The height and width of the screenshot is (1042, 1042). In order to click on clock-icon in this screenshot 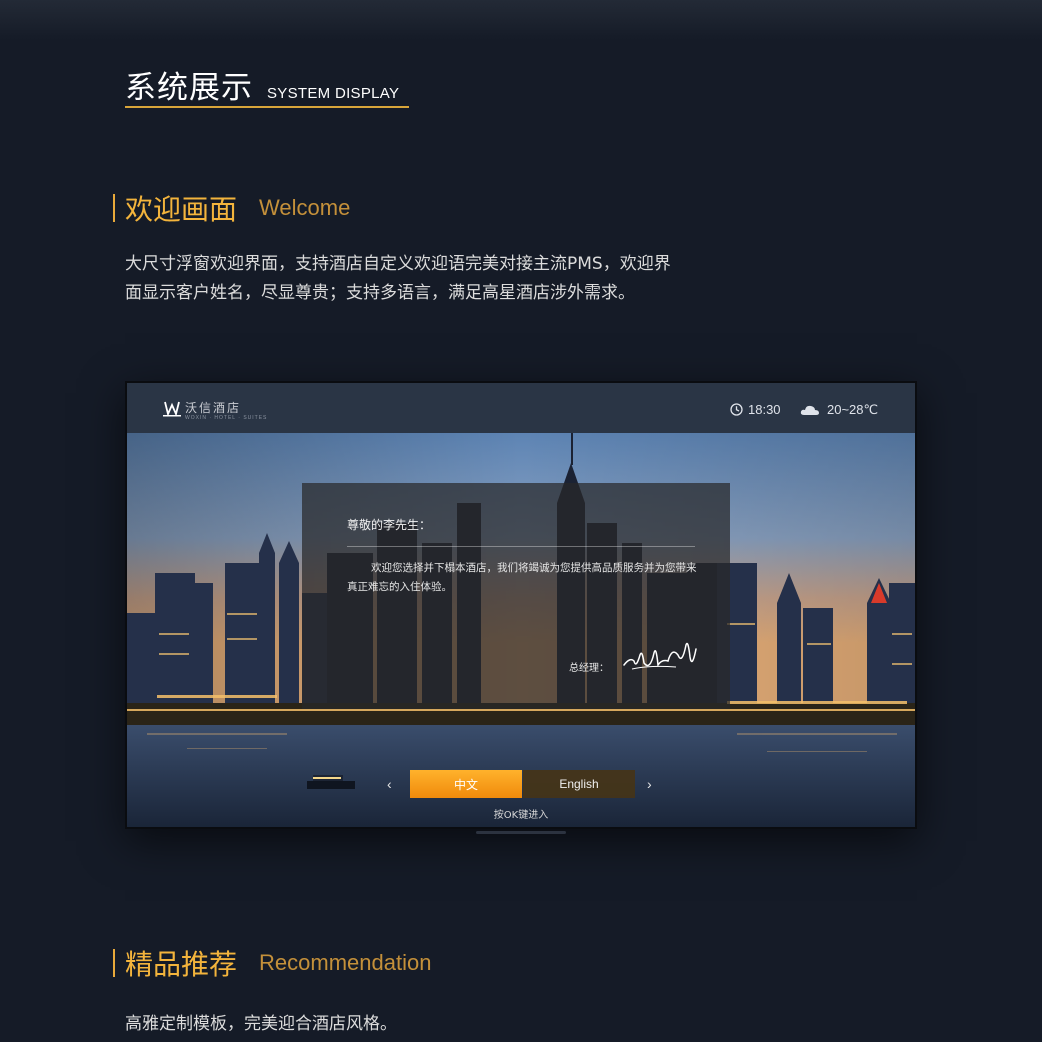, I will do `click(736, 409)`.